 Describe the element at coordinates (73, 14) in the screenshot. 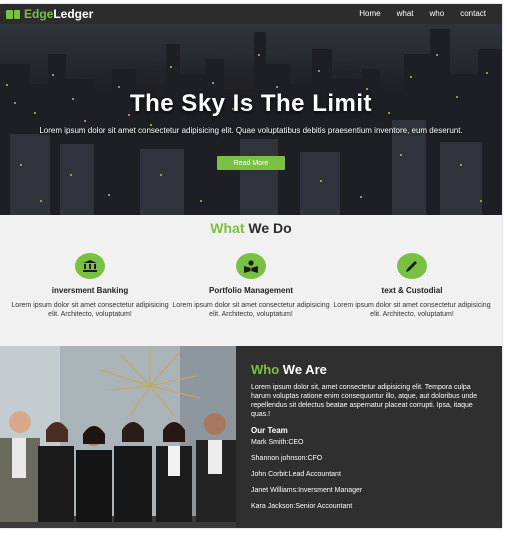

I see `brand-name-second: Ledger` at that location.